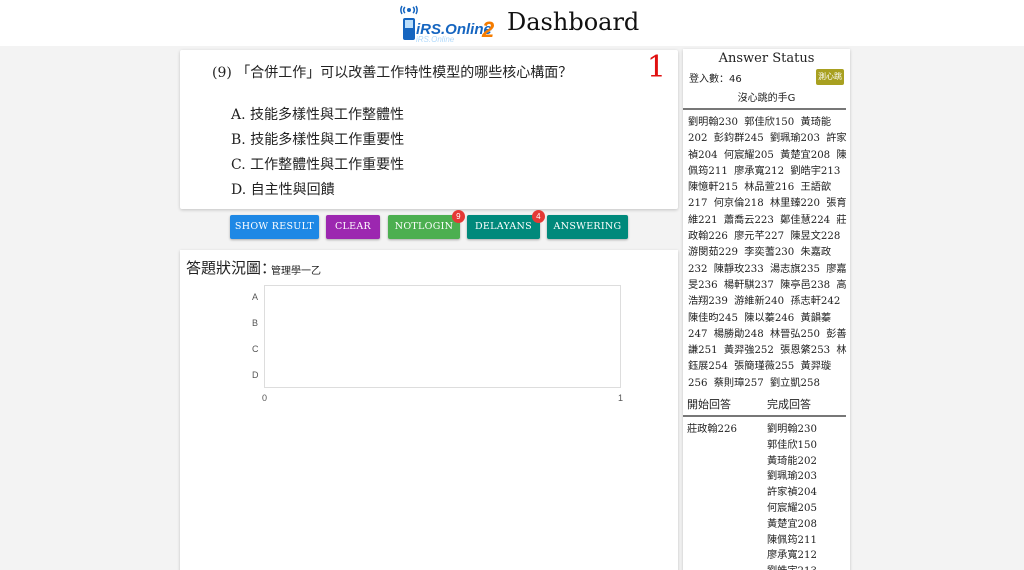  I want to click on start-answer-list: 莊政翰226, so click(712, 430).